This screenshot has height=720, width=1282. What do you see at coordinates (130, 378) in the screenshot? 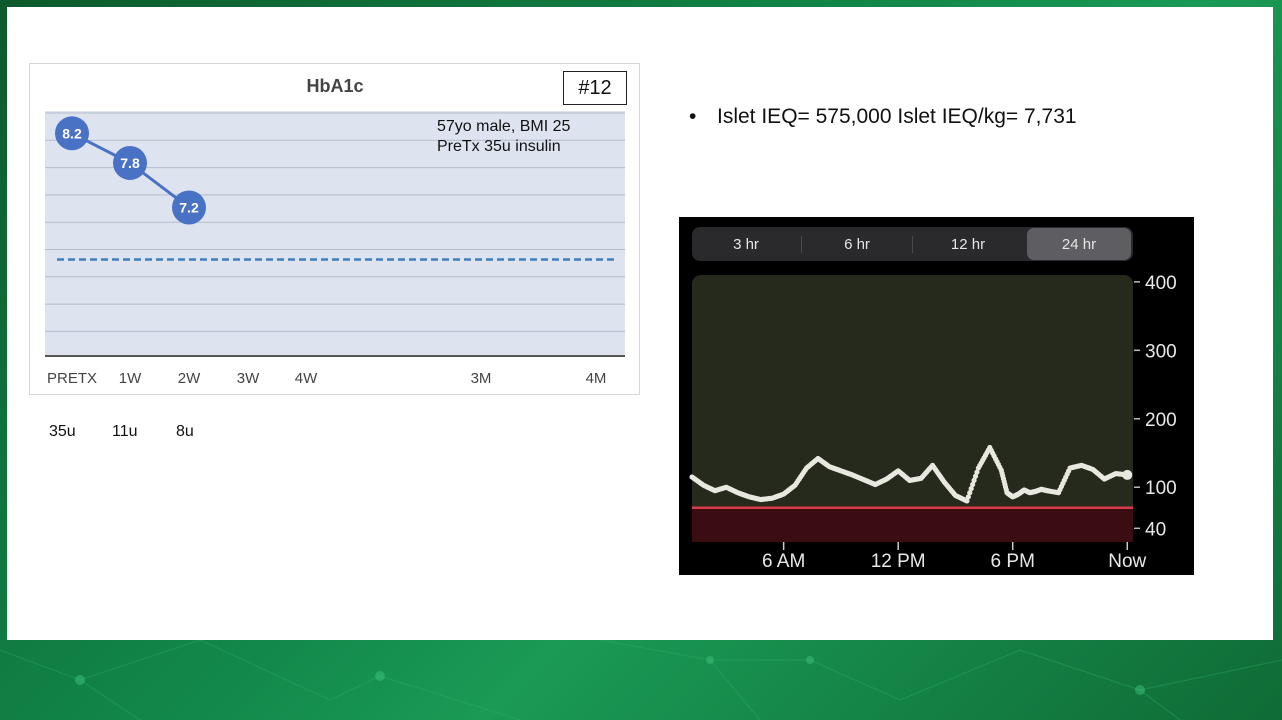
I see `hba1c-x-tick-label: 1W` at bounding box center [130, 378].